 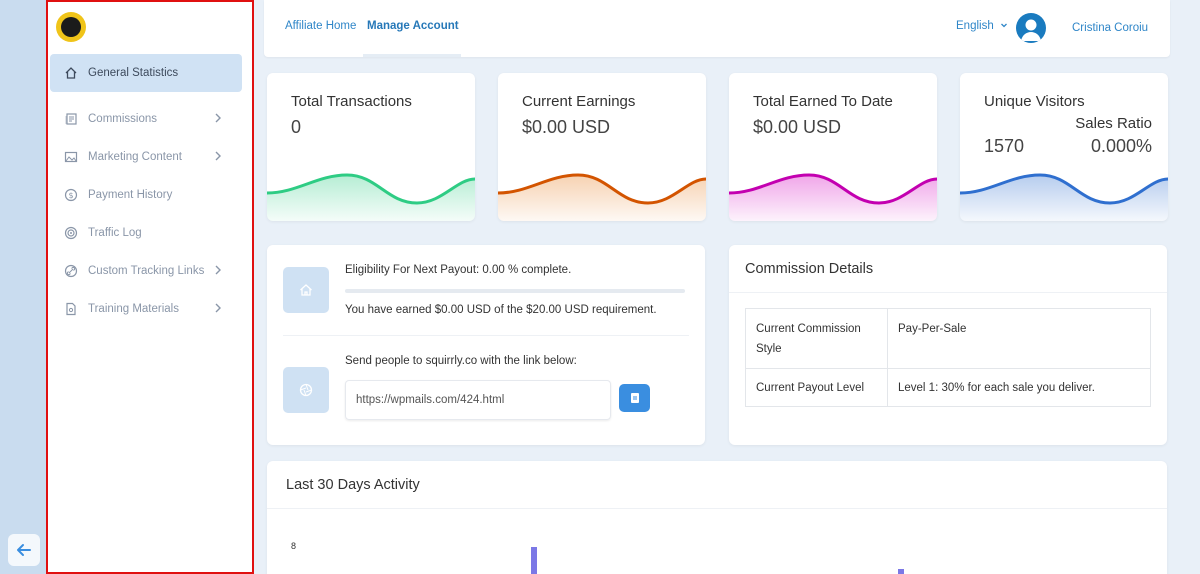 I want to click on sidebar-item-custom-tracking-links: Custom Tracking Links, so click(x=146, y=271).